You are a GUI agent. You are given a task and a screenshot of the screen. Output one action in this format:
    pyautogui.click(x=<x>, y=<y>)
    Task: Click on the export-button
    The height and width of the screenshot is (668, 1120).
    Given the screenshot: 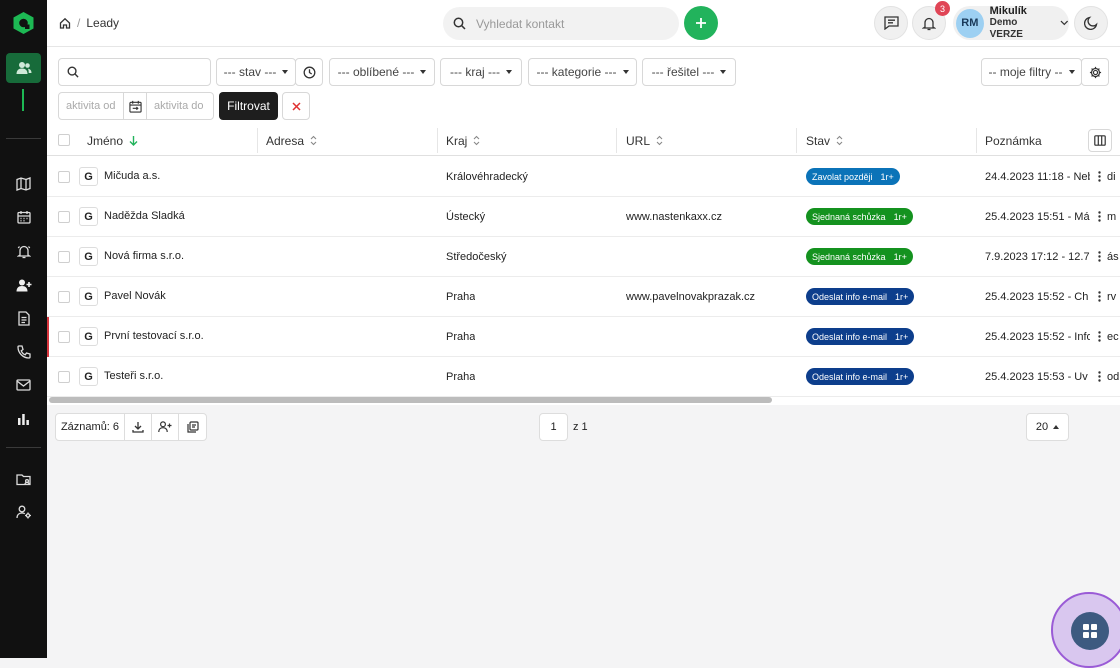 What is the action you would take?
    pyautogui.click(x=138, y=427)
    